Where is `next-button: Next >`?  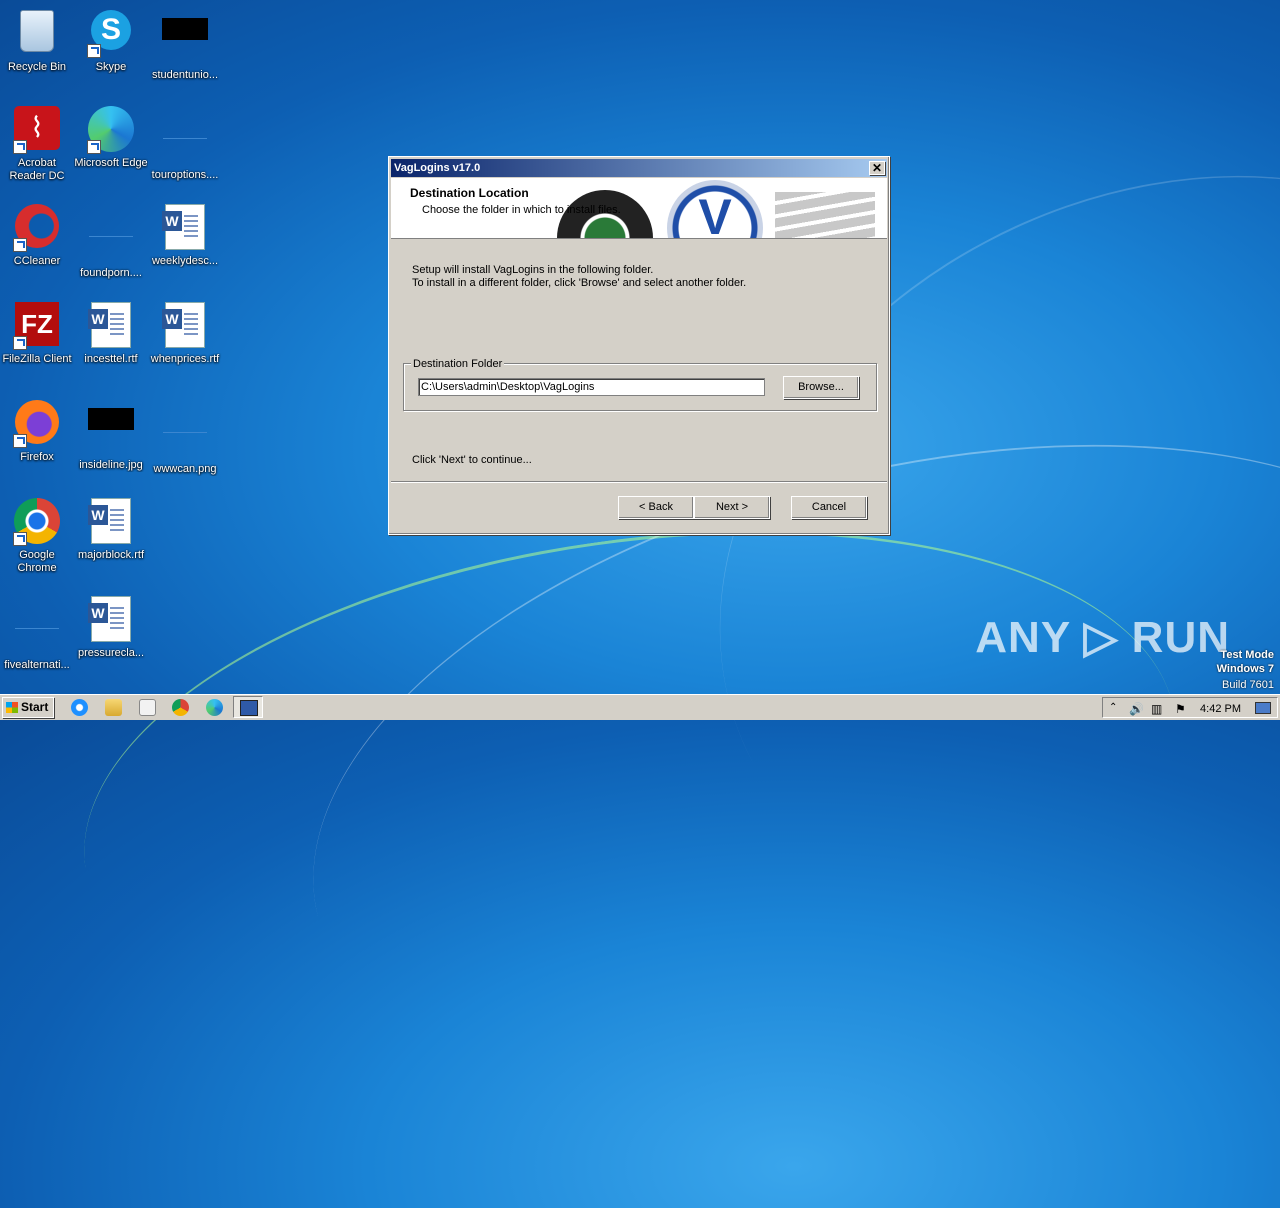
next-button: Next > is located at coordinates (732, 507).